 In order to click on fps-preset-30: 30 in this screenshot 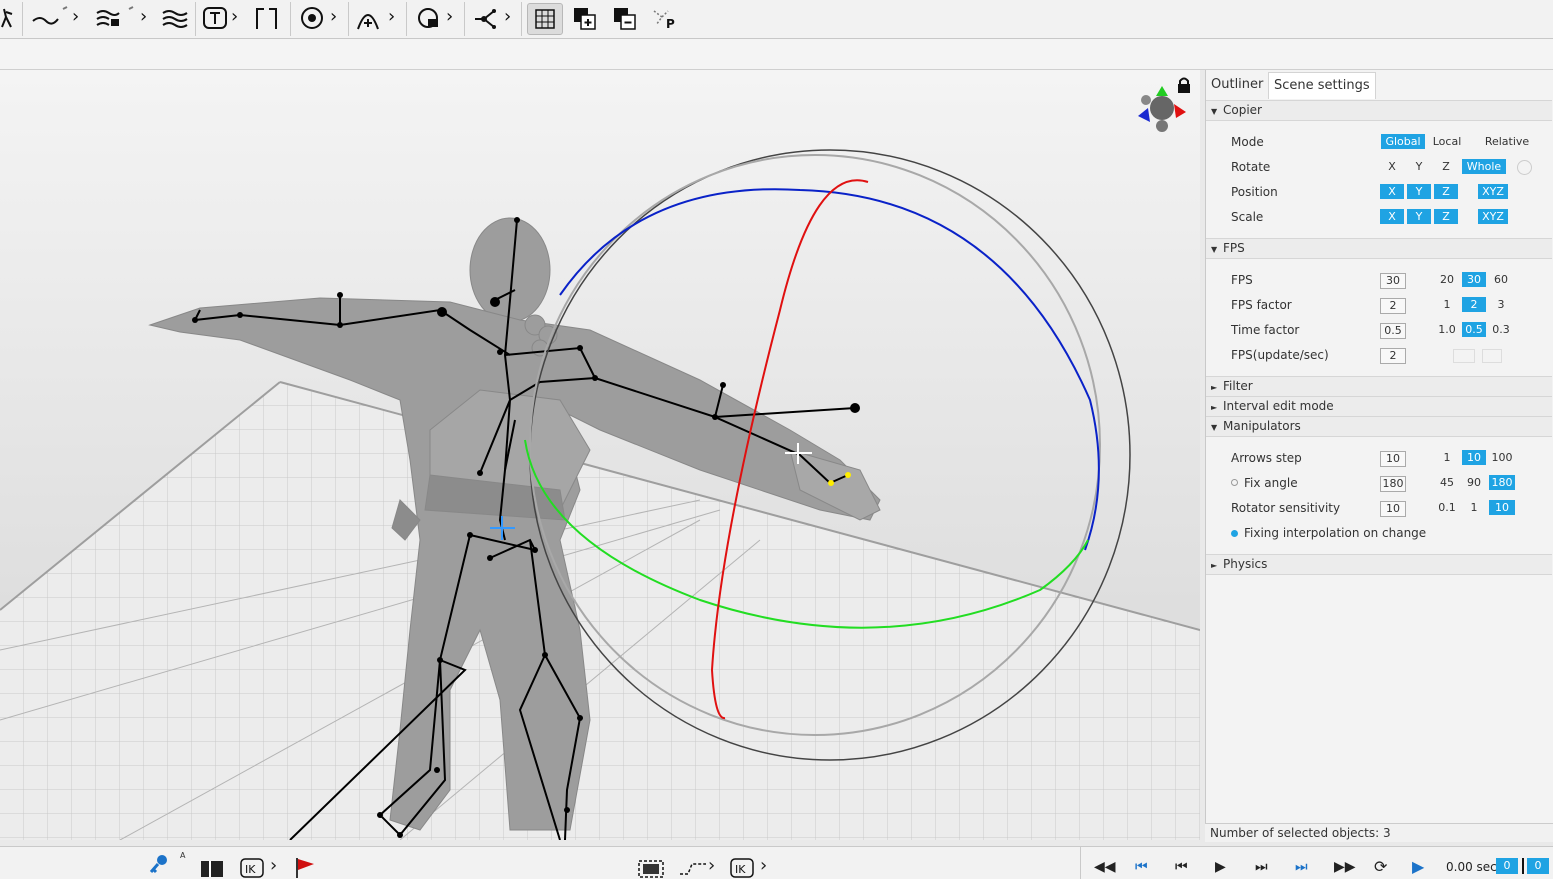, I will do `click(1474, 279)`.